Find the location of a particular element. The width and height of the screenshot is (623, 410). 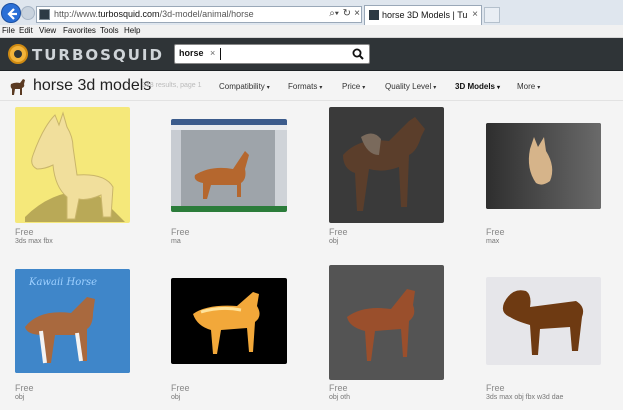

search-term-chip: horse is located at coordinates (191, 53).